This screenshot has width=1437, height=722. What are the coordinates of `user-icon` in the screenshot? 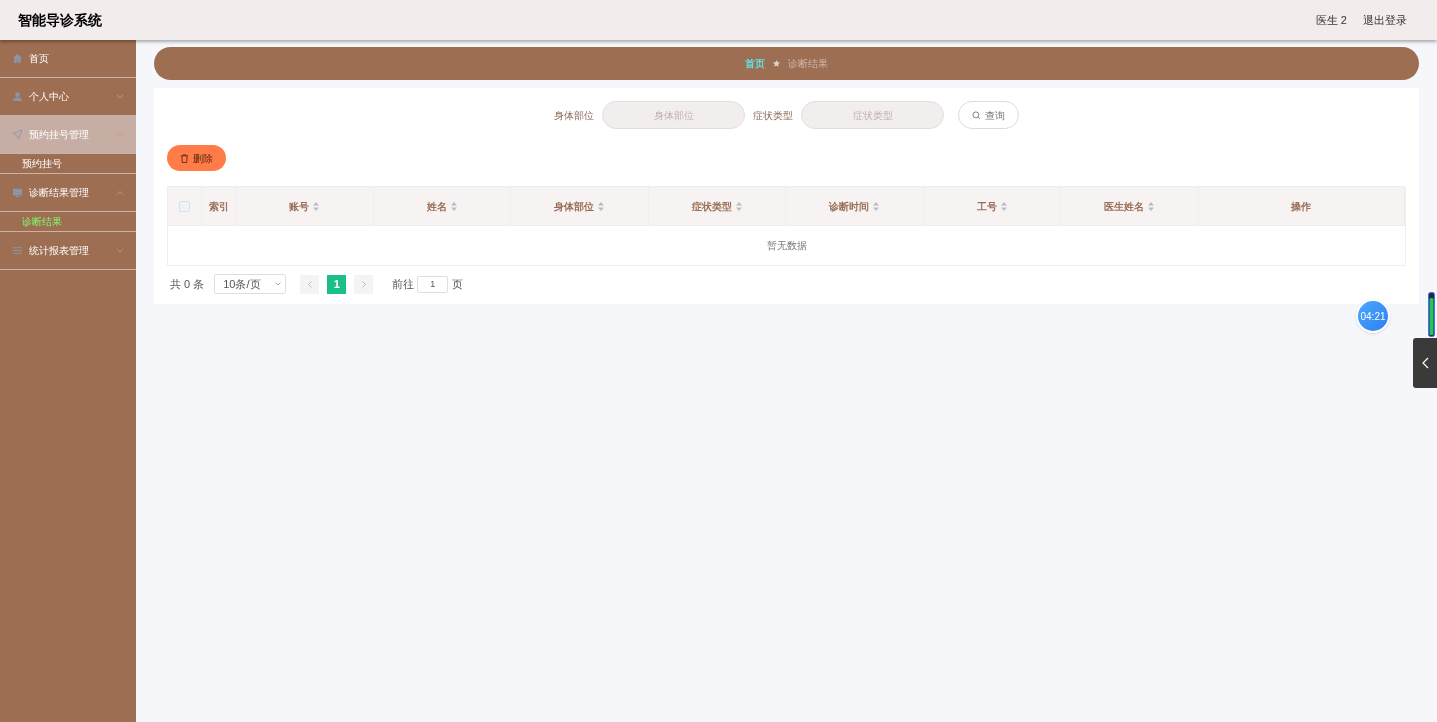 It's located at (17, 96).